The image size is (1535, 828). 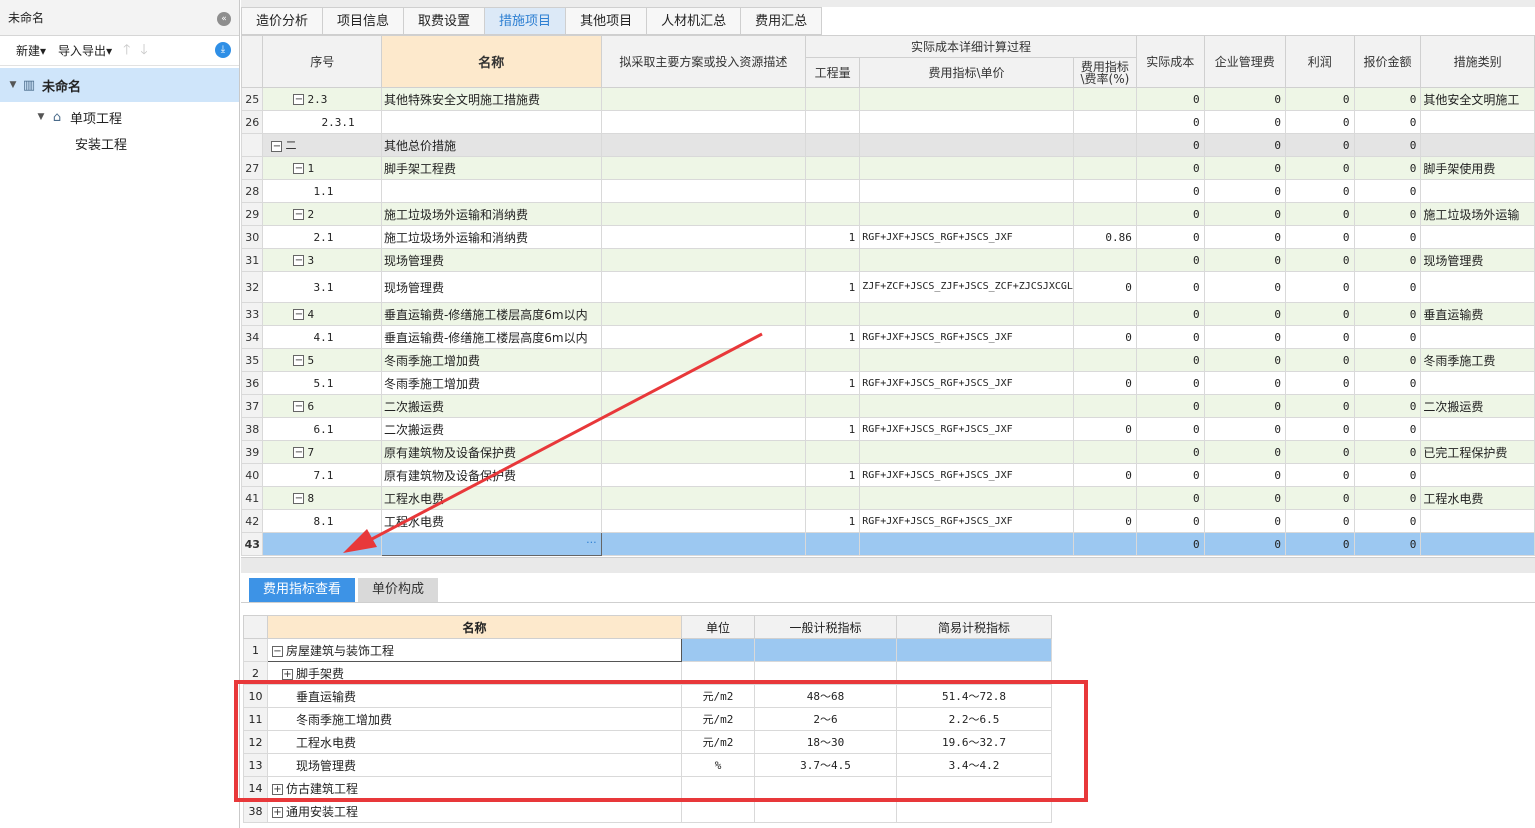 What do you see at coordinates (322, 237) in the screenshot?
I see `seq-cell: 2.1` at bounding box center [322, 237].